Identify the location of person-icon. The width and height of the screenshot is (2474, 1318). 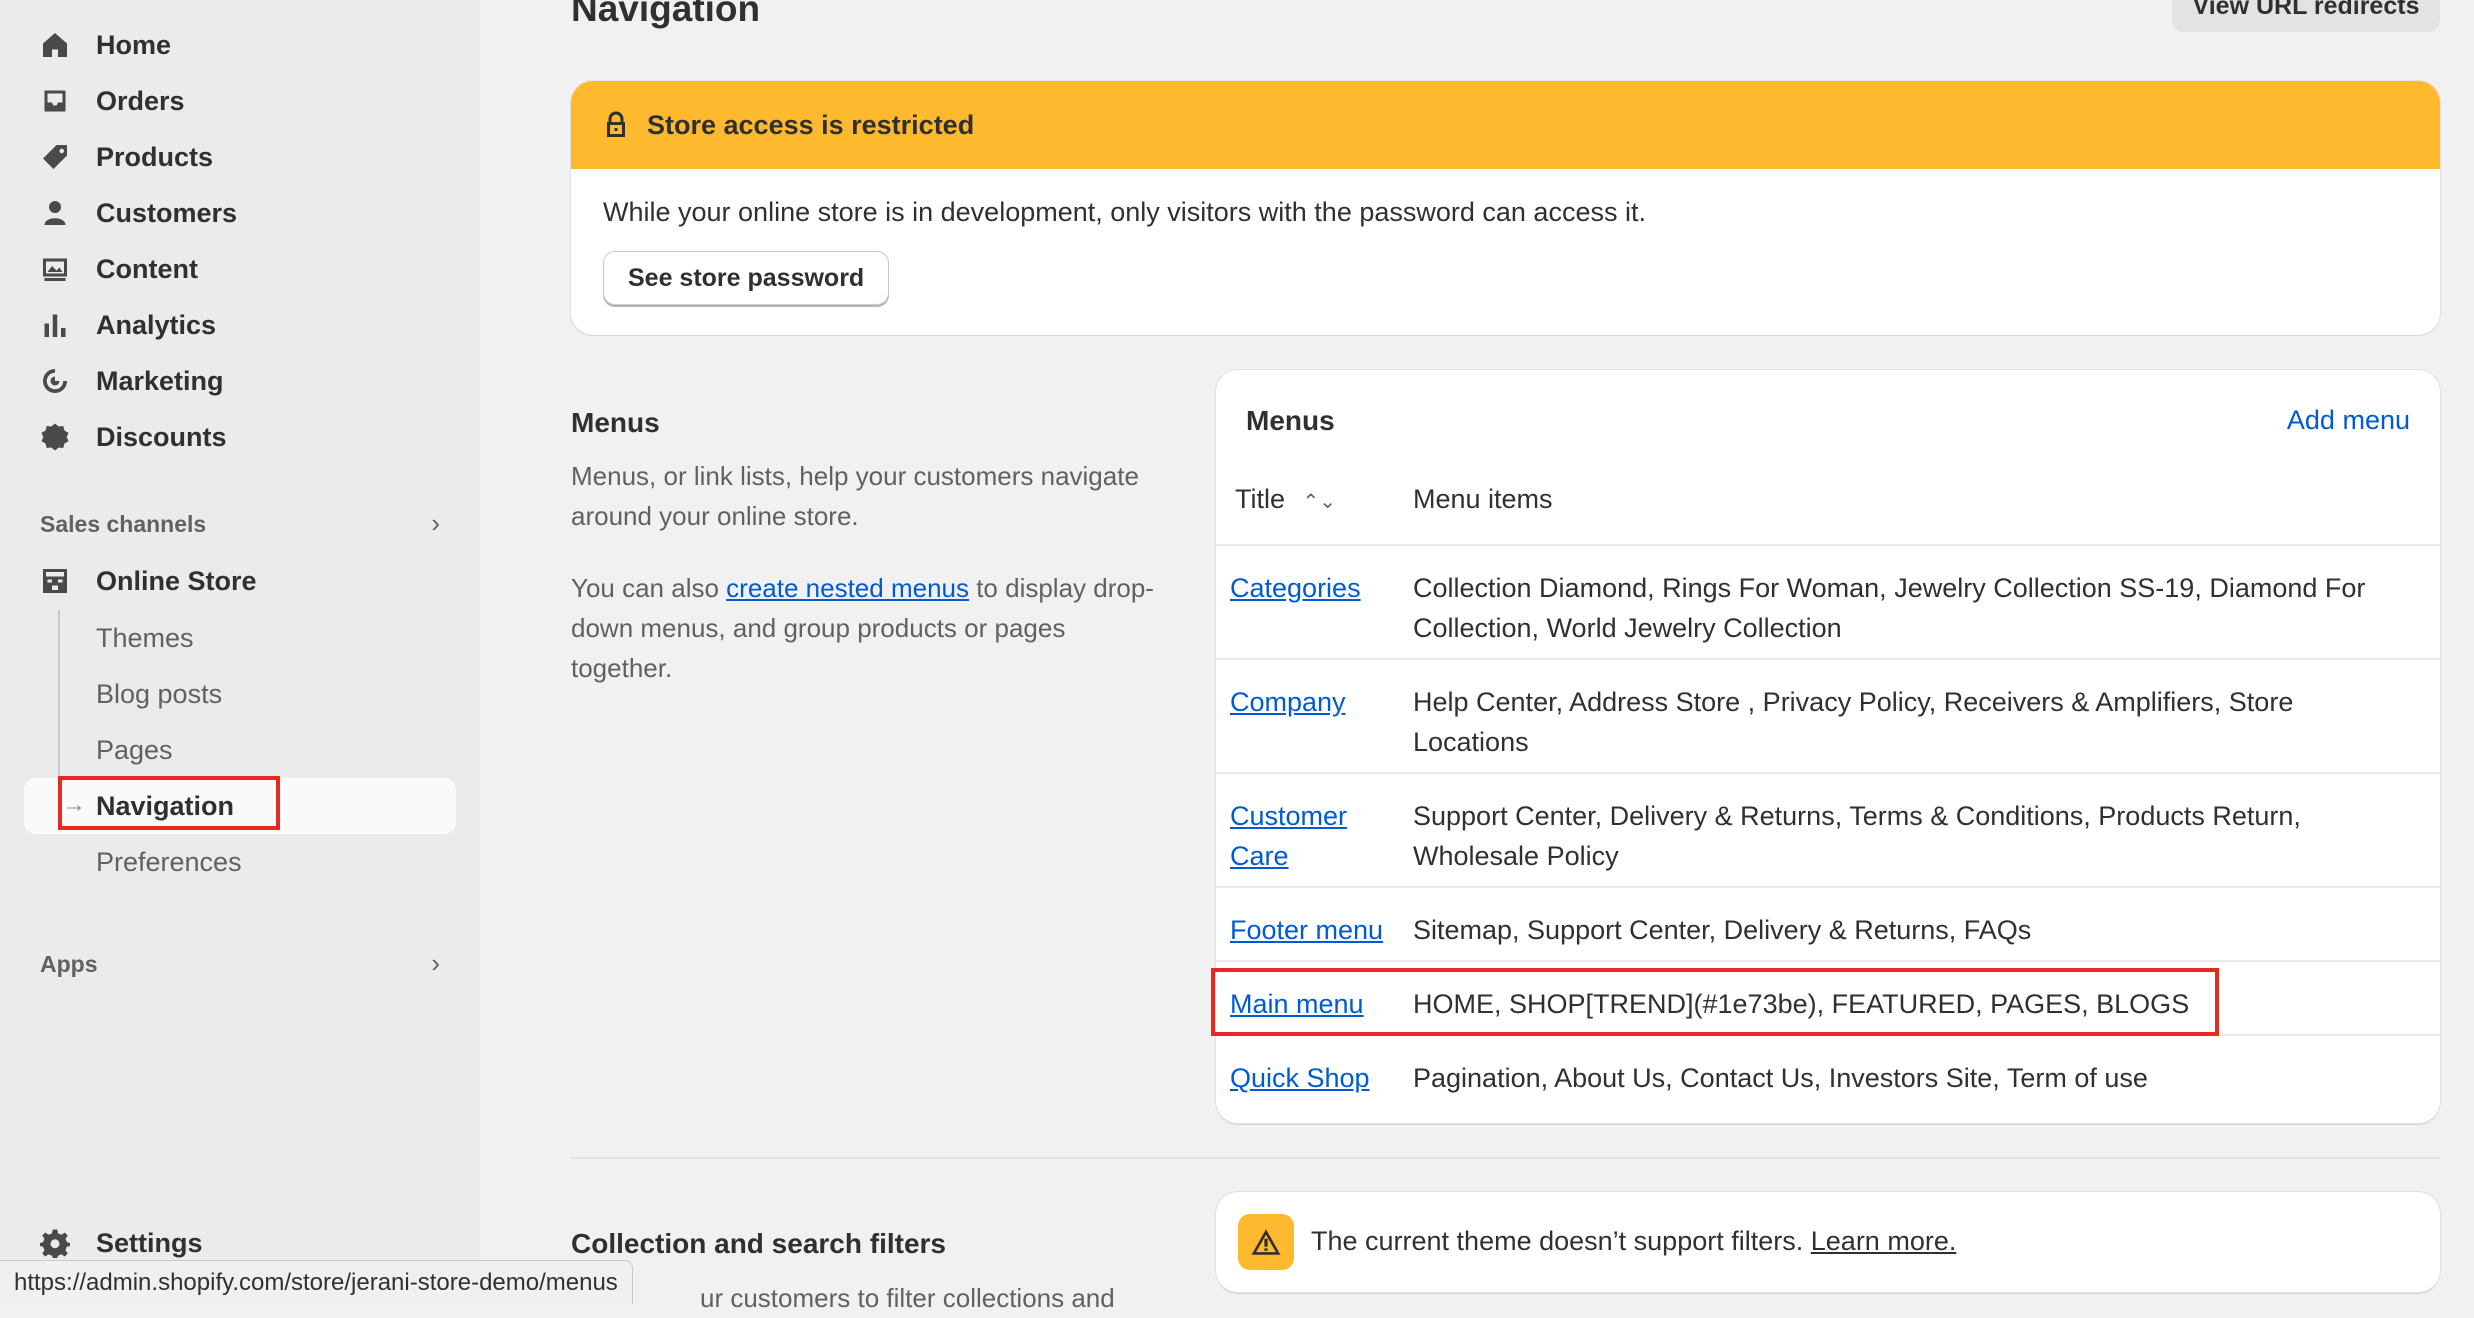
(55, 213).